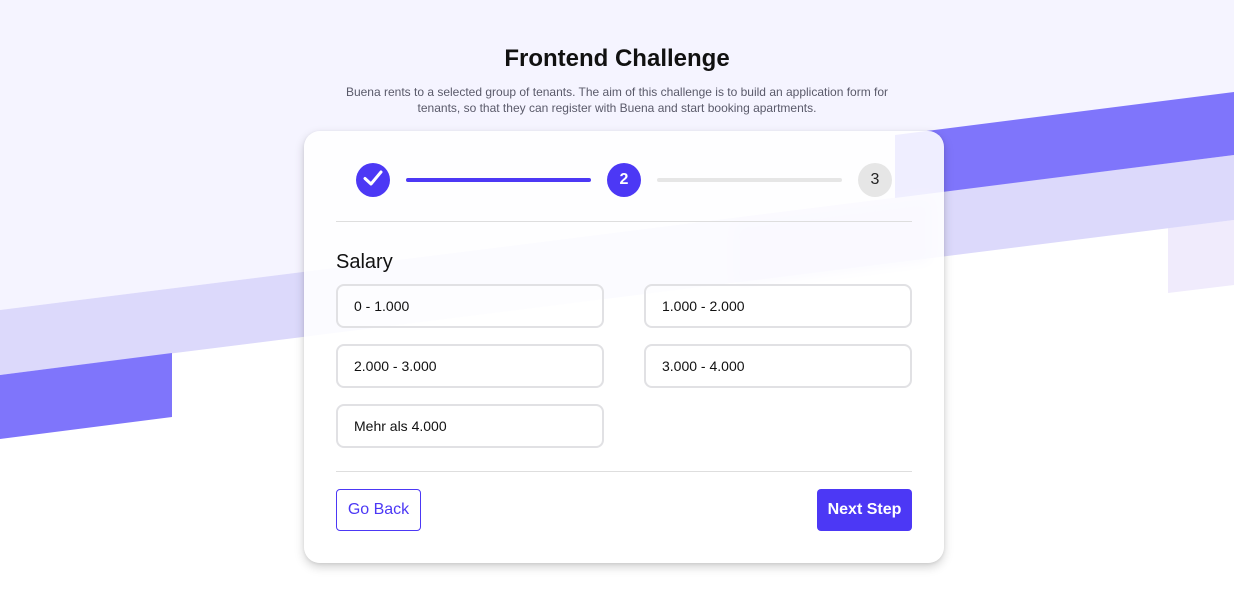  What do you see at coordinates (378, 510) in the screenshot?
I see `go-back-button: Go Back` at bounding box center [378, 510].